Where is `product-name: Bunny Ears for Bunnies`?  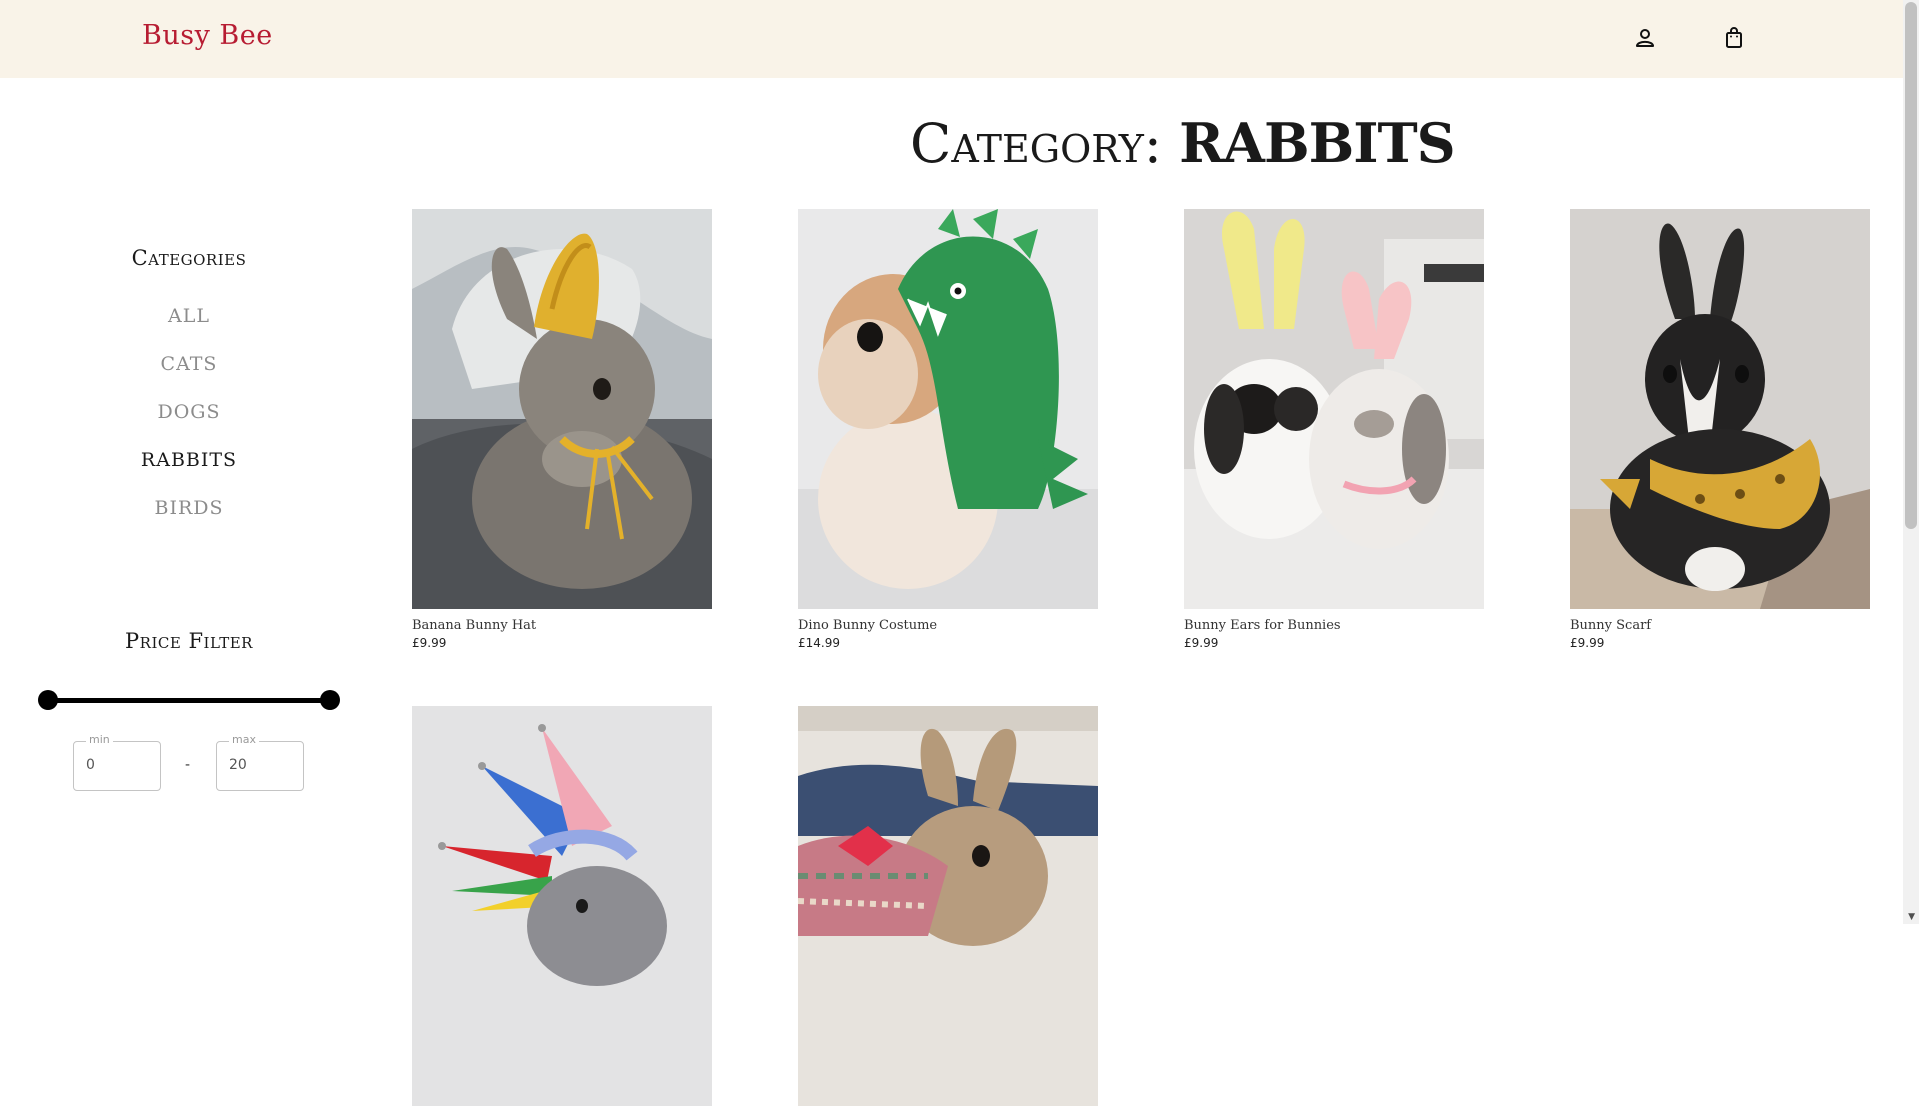
product-name: Bunny Ears for Bunnies is located at coordinates (1334, 625).